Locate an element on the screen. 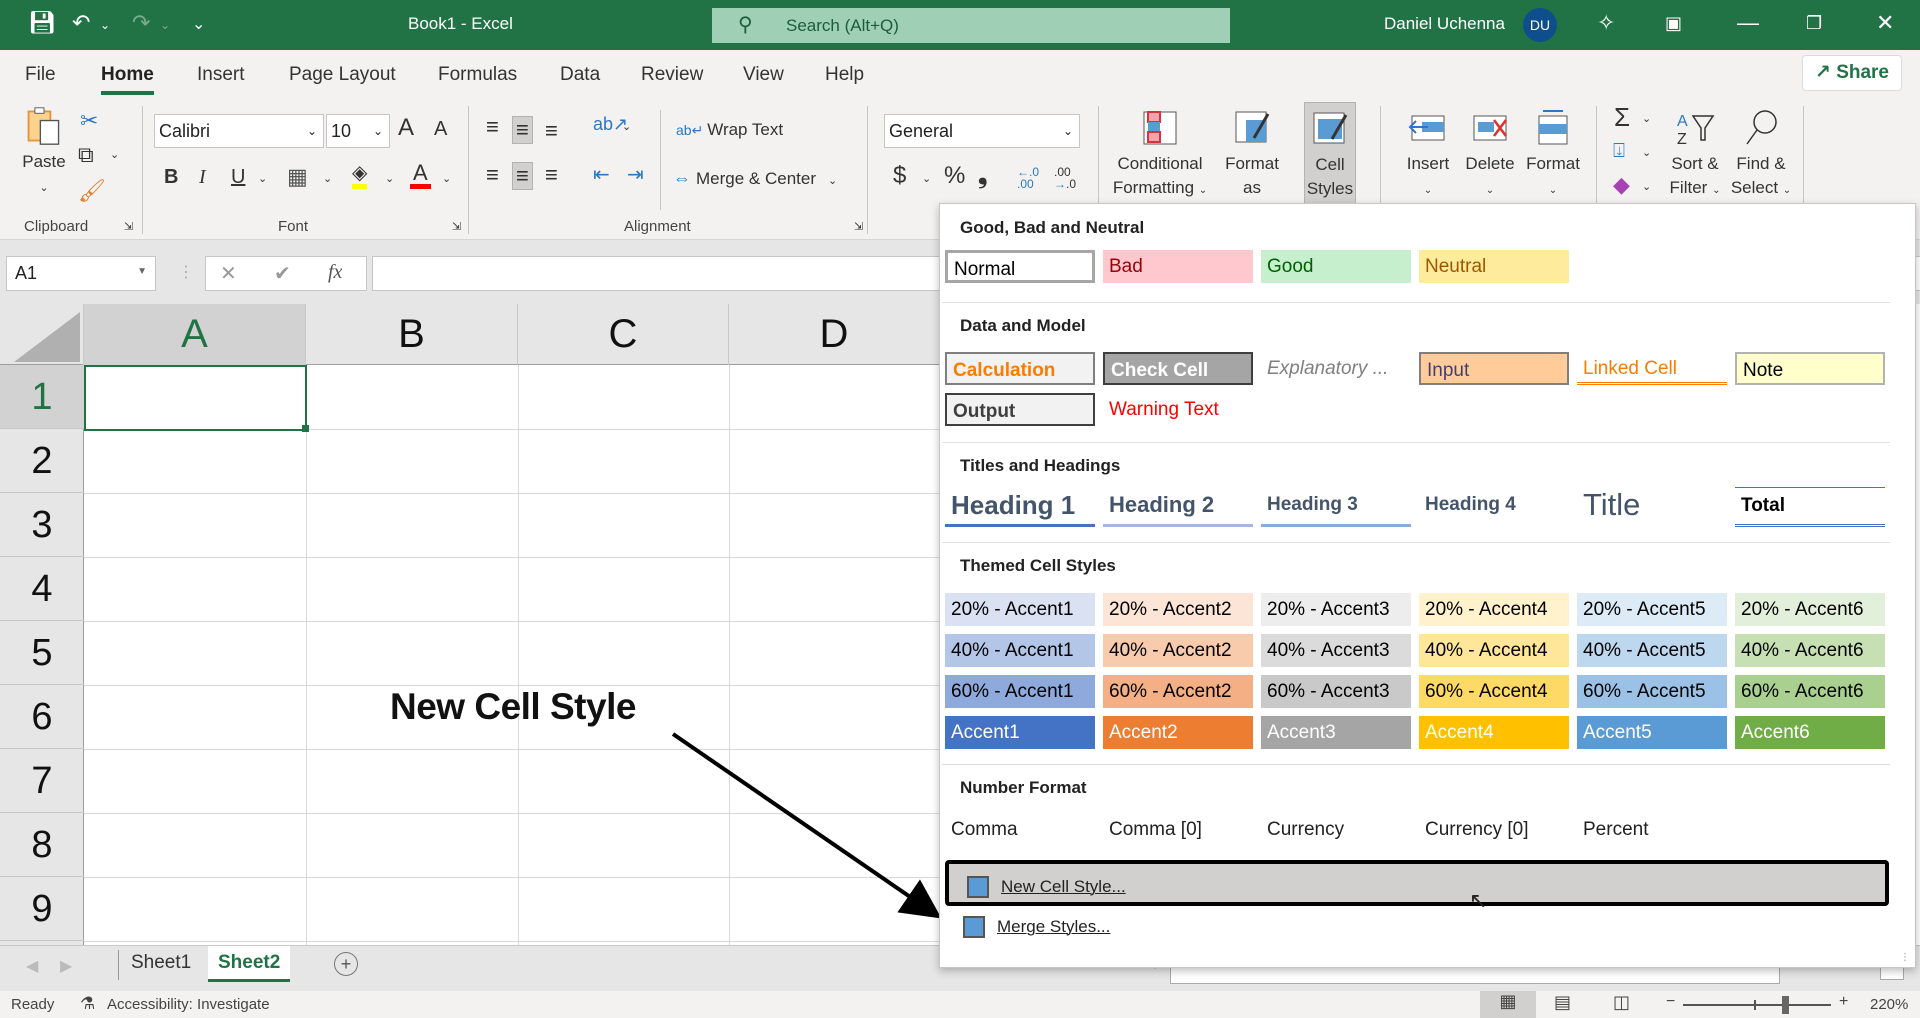 Image resolution: width=1920 pixels, height=1018 pixels. font-launcher-icon: ⇲ is located at coordinates (456, 226).